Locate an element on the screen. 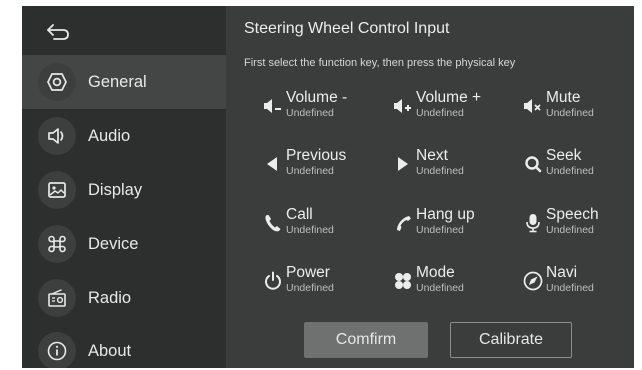 The height and width of the screenshot is (370, 642). back-button is located at coordinates (58, 32).